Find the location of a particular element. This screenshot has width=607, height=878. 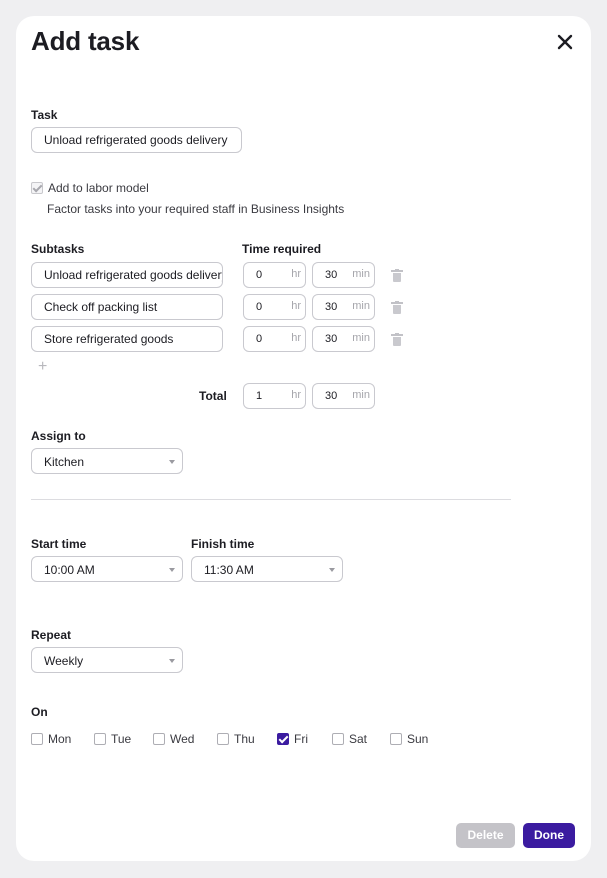

subtasks-label: Subtasks is located at coordinates (58, 249).